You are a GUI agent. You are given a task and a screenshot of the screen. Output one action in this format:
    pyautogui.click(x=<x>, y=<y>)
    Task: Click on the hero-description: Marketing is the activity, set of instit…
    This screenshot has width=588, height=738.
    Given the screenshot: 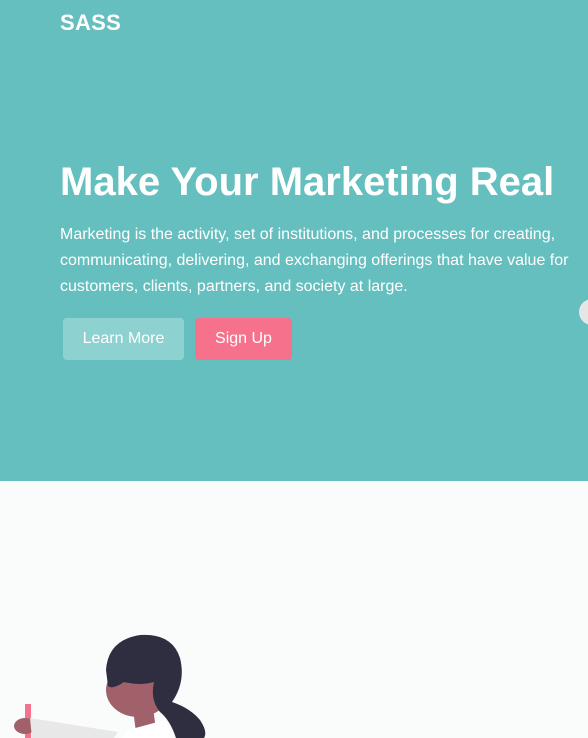 What is the action you would take?
    pyautogui.click(x=314, y=260)
    